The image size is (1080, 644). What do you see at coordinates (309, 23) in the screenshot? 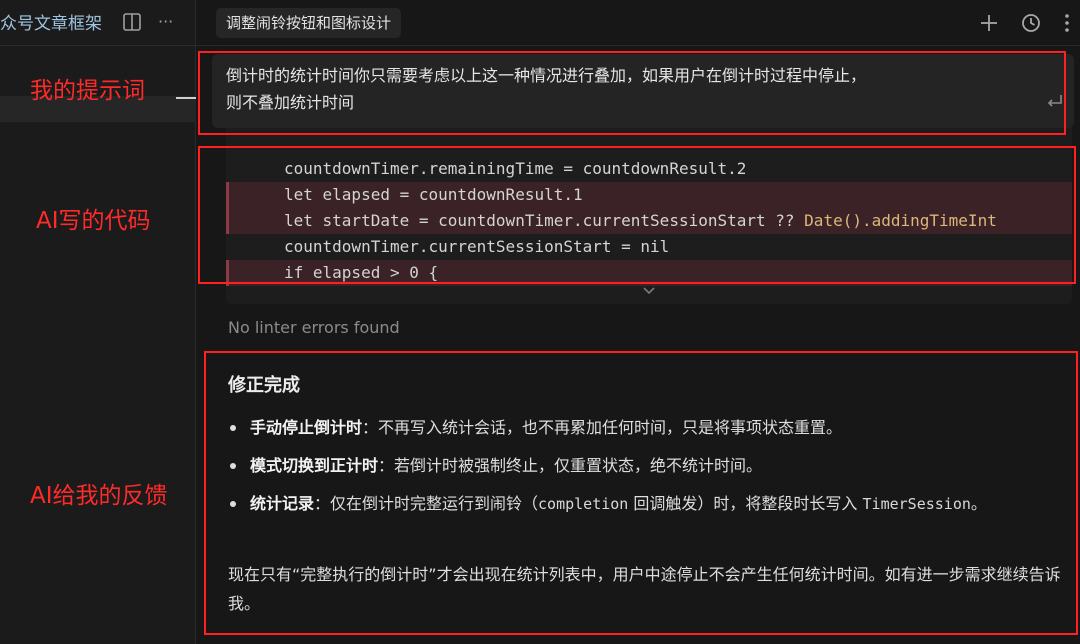
I see `chat-title-tab: 调整闹铃按钮和图标设计` at bounding box center [309, 23].